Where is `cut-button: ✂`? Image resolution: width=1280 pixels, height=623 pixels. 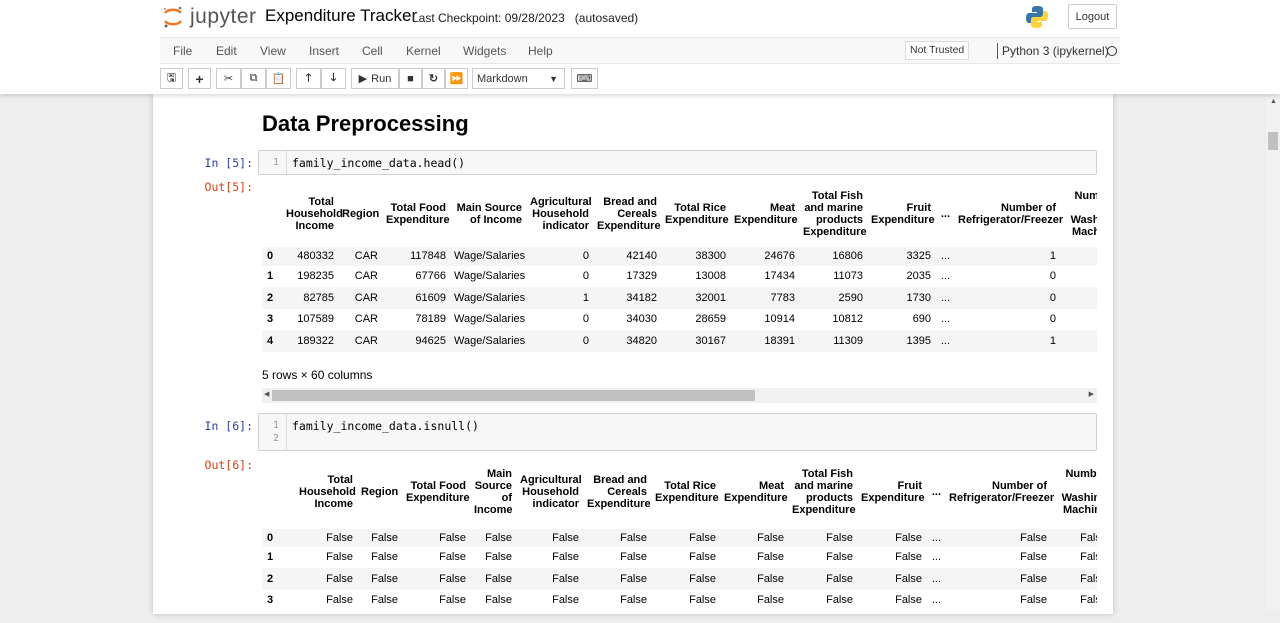
cut-button: ✂ is located at coordinates (228, 78).